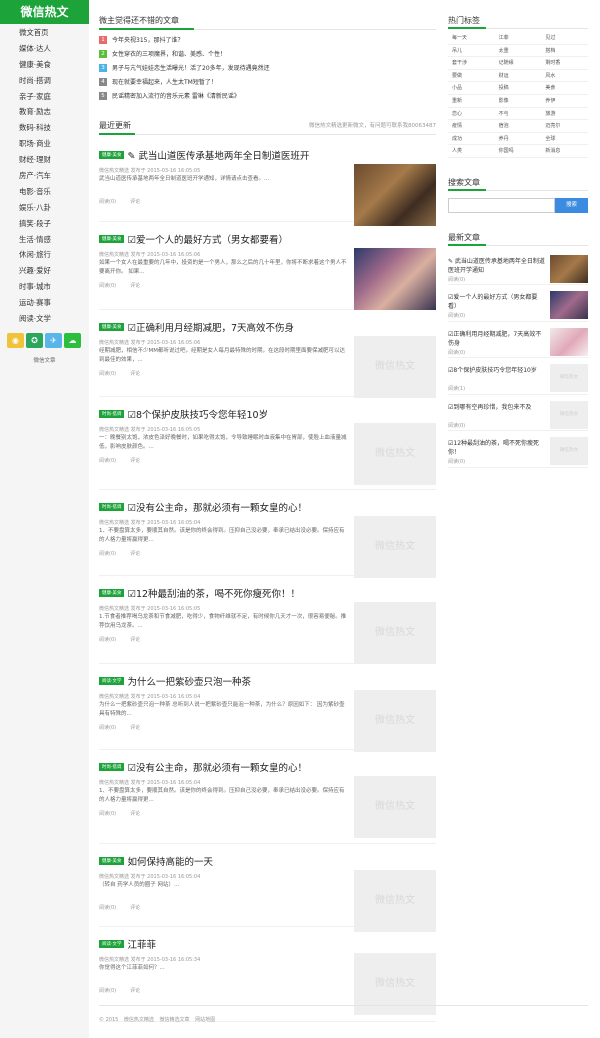  Describe the element at coordinates (72, 340) in the screenshot. I see `wechat-icon: ☁` at that location.